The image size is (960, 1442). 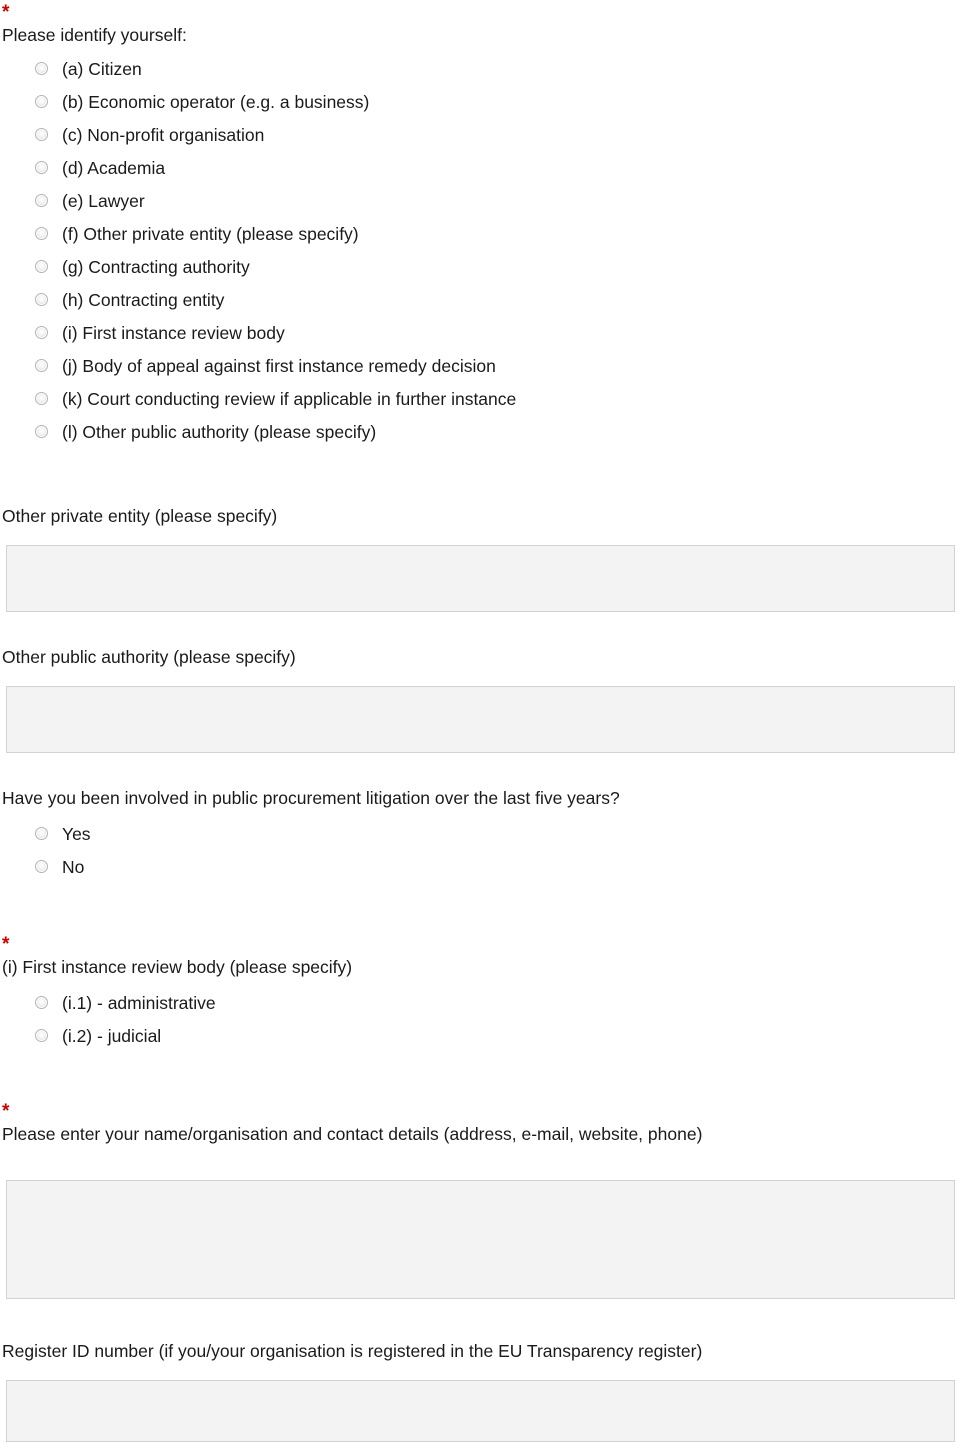 What do you see at coordinates (258, 299) in the screenshot?
I see `radio-option-h: (h) Contracting entity` at bounding box center [258, 299].